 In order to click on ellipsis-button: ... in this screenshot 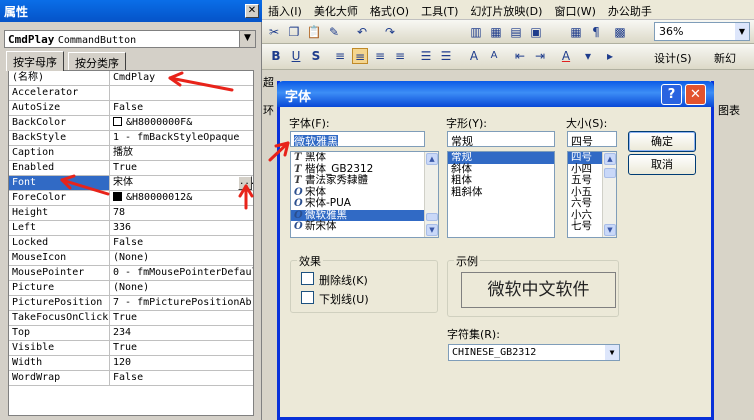, I will do `click(245, 183)`.